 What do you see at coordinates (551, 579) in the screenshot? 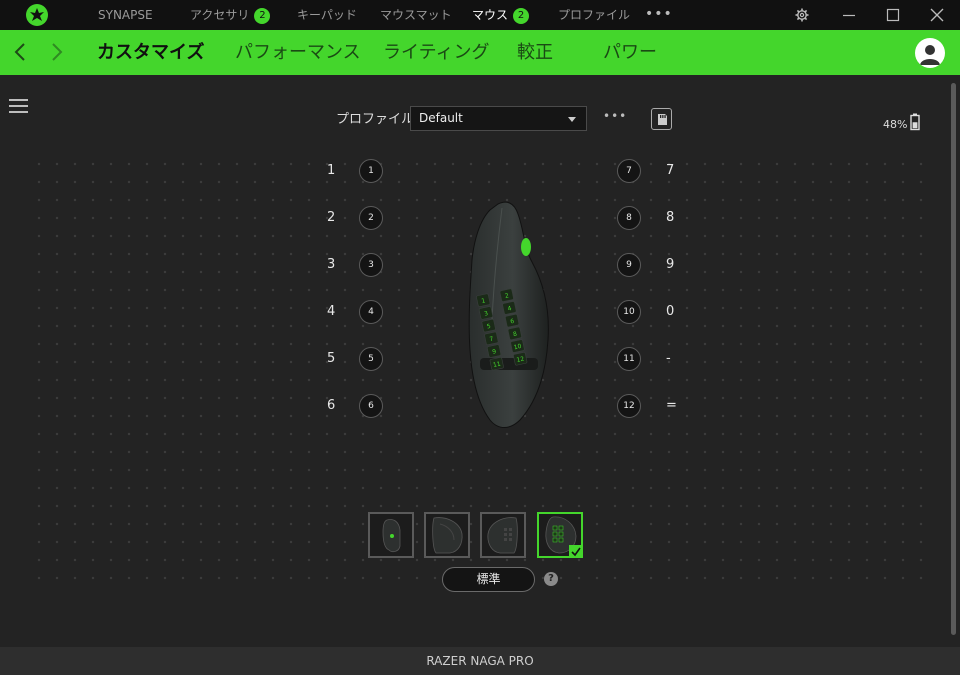
I see `help-icon: ?` at bounding box center [551, 579].